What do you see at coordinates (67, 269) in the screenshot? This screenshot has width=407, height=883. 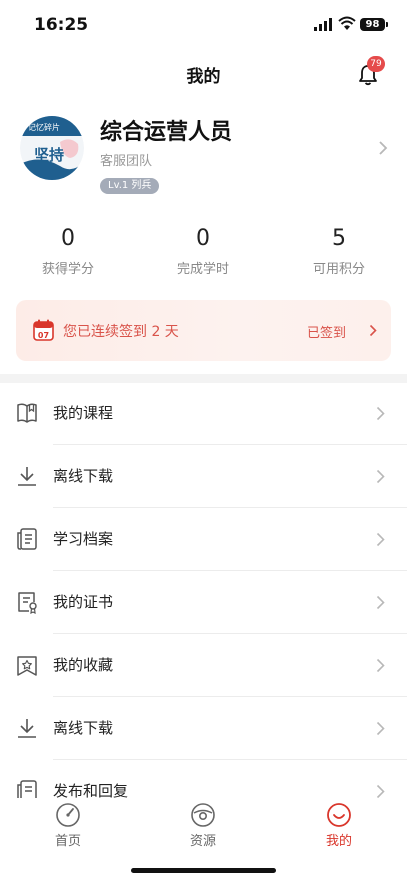 I see `stat-label: 获得学分` at bounding box center [67, 269].